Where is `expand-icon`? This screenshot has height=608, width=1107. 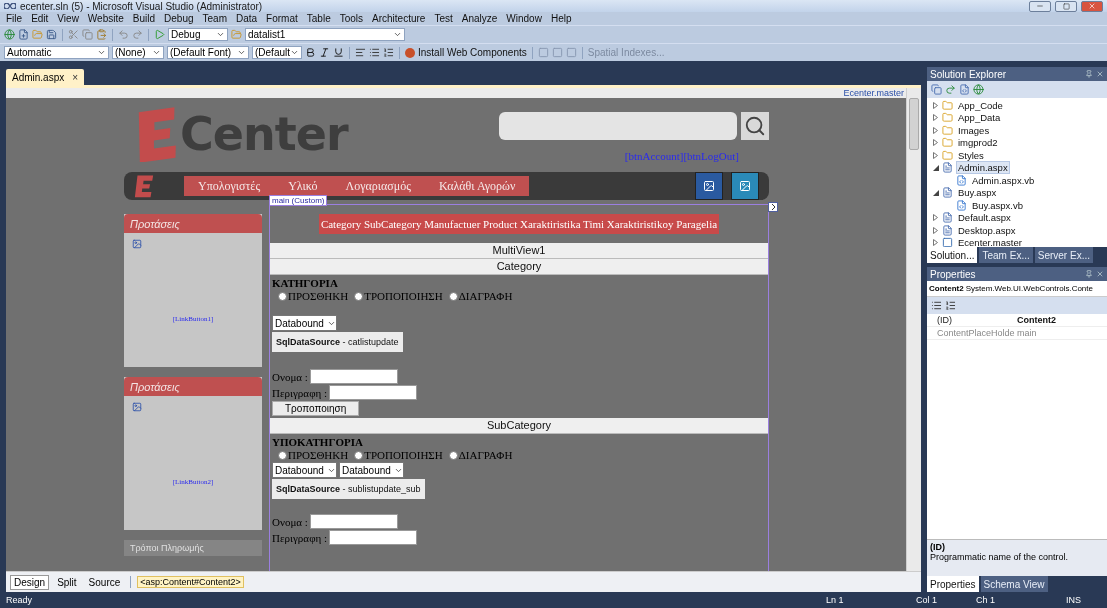 expand-icon is located at coordinates (773, 207).